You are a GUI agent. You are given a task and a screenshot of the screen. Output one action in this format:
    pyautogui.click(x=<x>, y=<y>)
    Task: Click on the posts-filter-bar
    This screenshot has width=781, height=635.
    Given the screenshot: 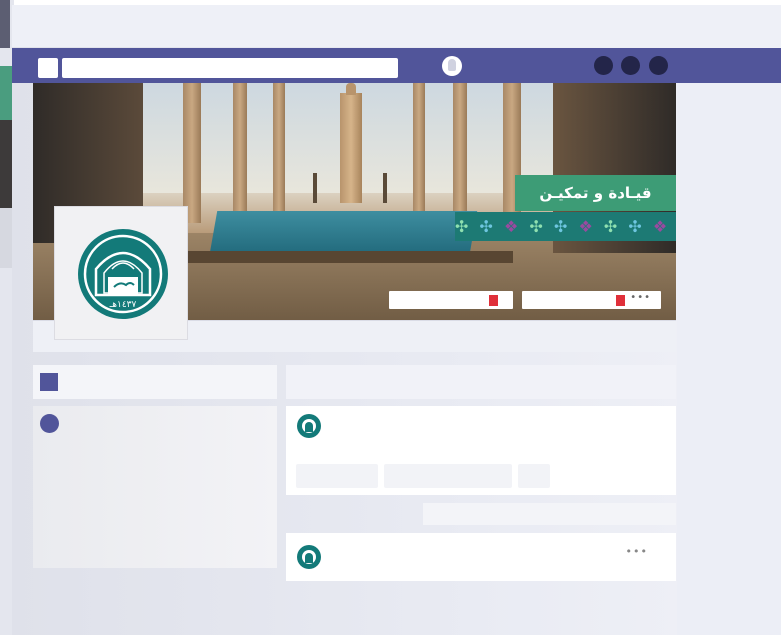 What is the action you would take?
    pyautogui.click(x=549, y=514)
    